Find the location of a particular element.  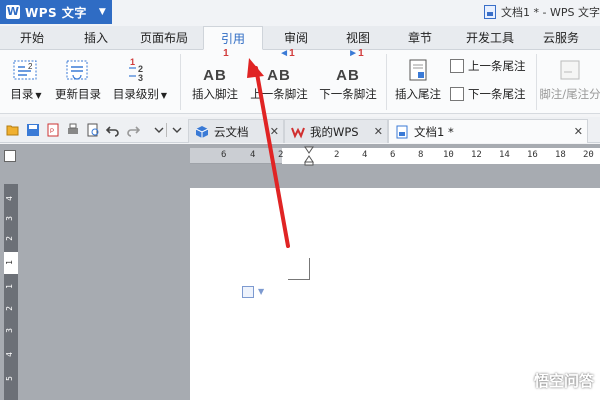

window-title-text: 文档1 * - WPS 文字 is located at coordinates (550, 12).